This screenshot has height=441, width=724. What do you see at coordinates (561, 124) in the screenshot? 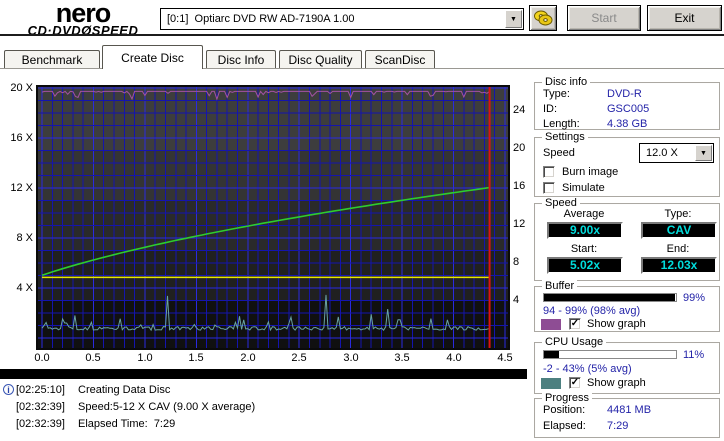
I see `disc-length-label: Length:` at bounding box center [561, 124].